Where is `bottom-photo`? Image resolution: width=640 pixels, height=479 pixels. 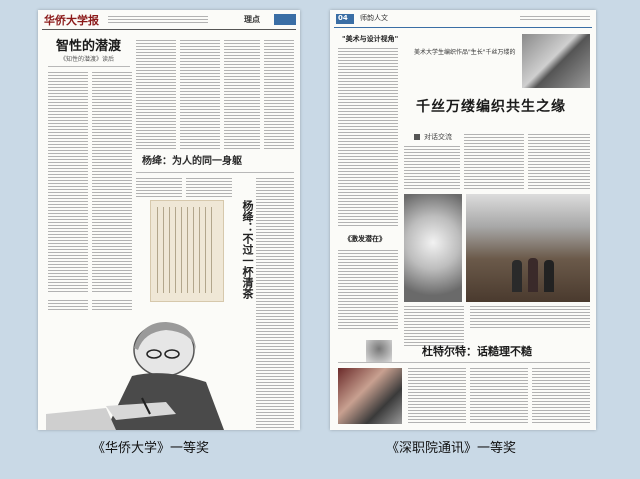 bottom-photo is located at coordinates (370, 396).